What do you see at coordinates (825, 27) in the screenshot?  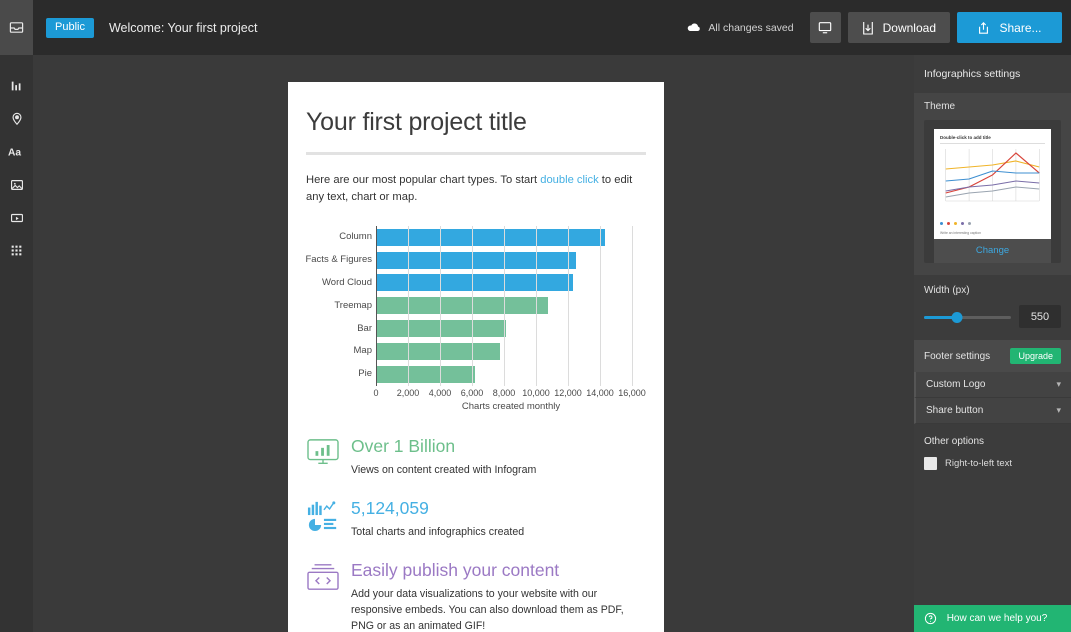 I see `present-button` at bounding box center [825, 27].